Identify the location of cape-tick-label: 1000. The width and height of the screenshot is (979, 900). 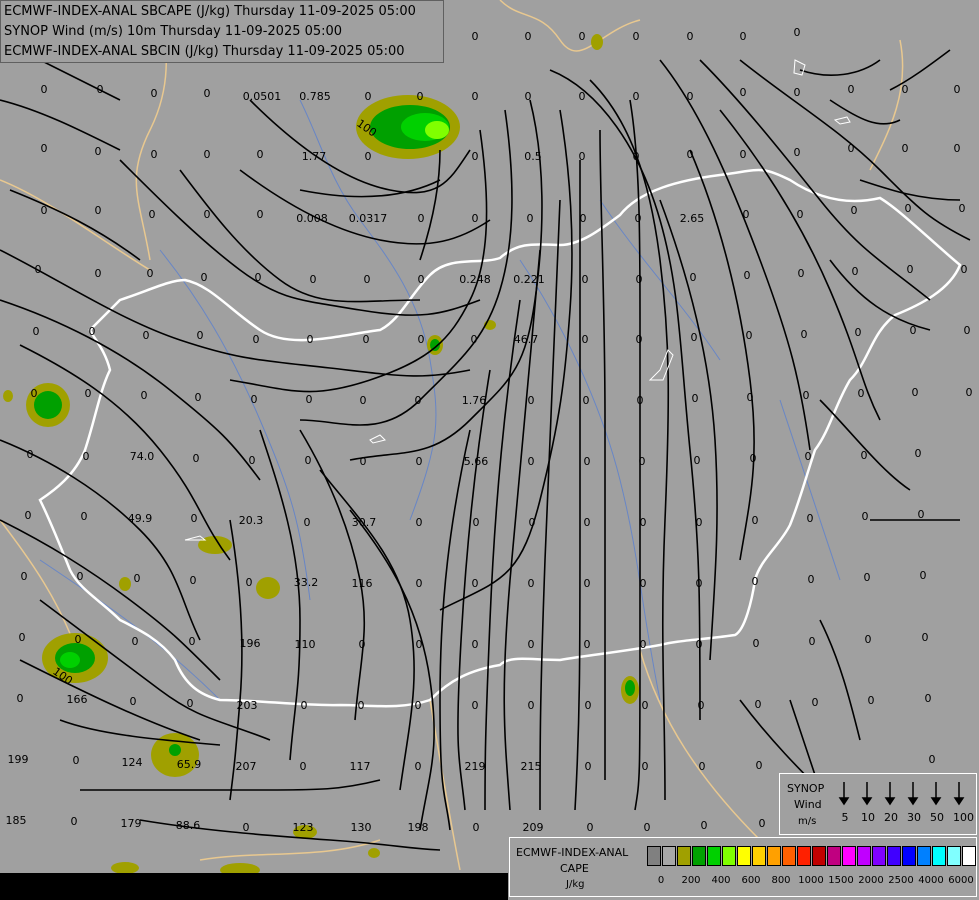
(811, 880).